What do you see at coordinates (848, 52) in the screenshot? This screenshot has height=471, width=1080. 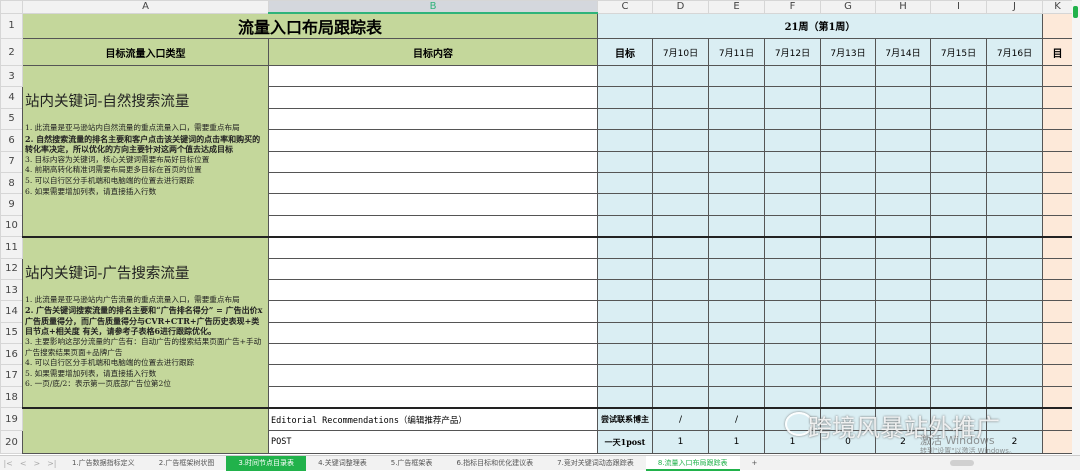 I see `date-header: 7月13日` at bounding box center [848, 52].